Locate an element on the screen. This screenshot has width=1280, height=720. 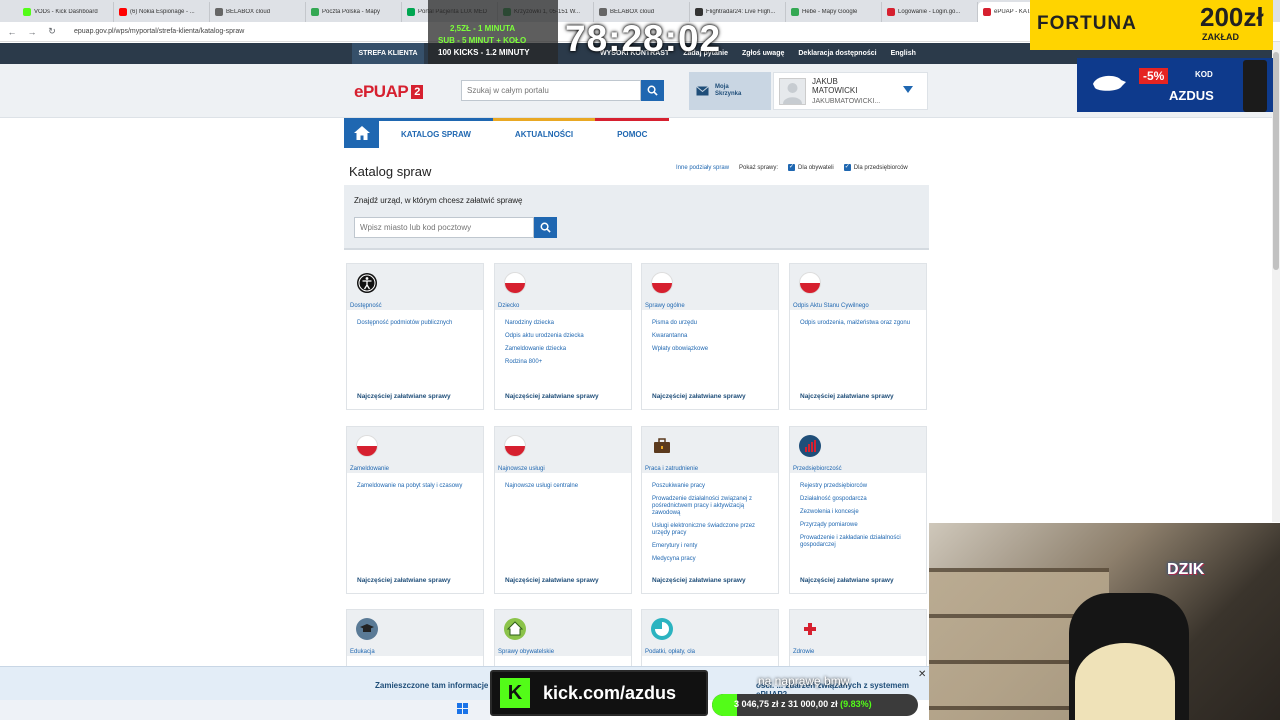
entrepreneurs-checkbox: ✓ Dla przedsiębiorców is located at coordinates (875, 167).